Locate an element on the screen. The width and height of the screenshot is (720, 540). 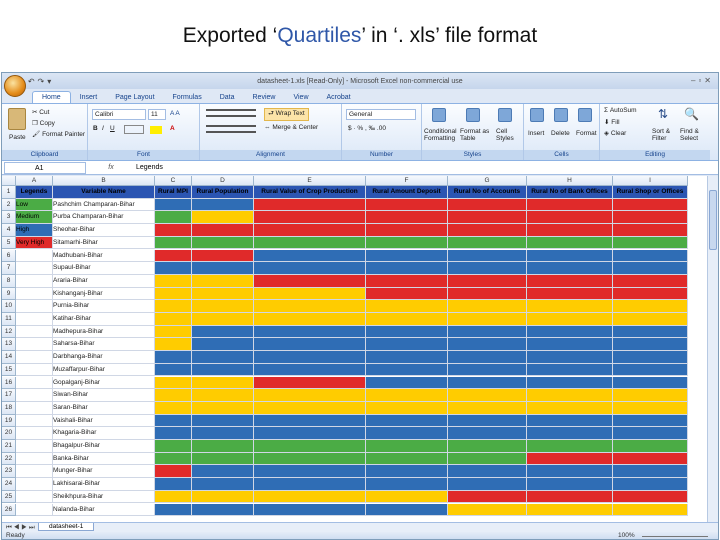
sheet-tab: datasheet-1 is located at coordinates (66, 527).